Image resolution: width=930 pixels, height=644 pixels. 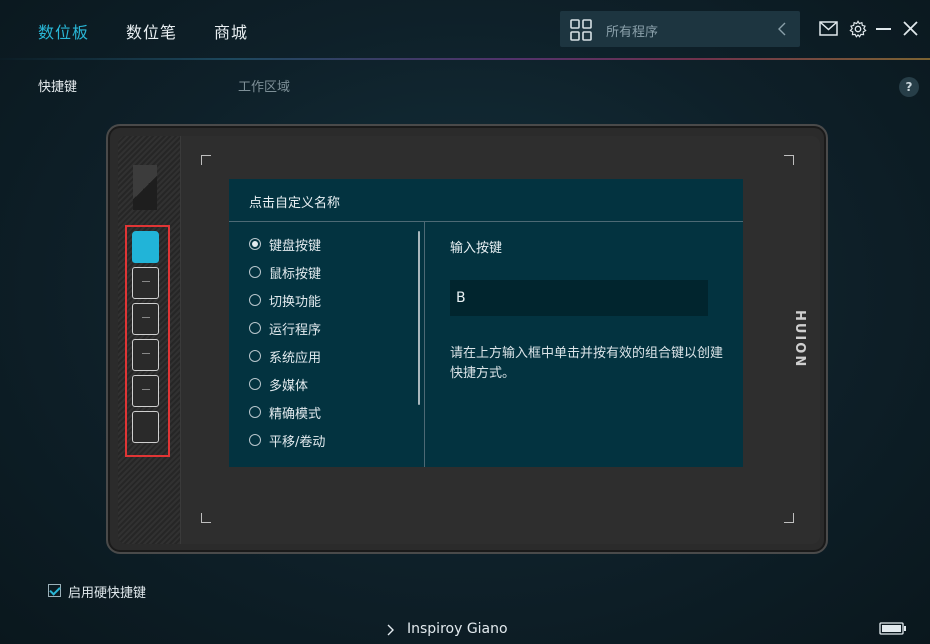 I want to click on option-switch-function: 切换功能, so click(x=319, y=301).